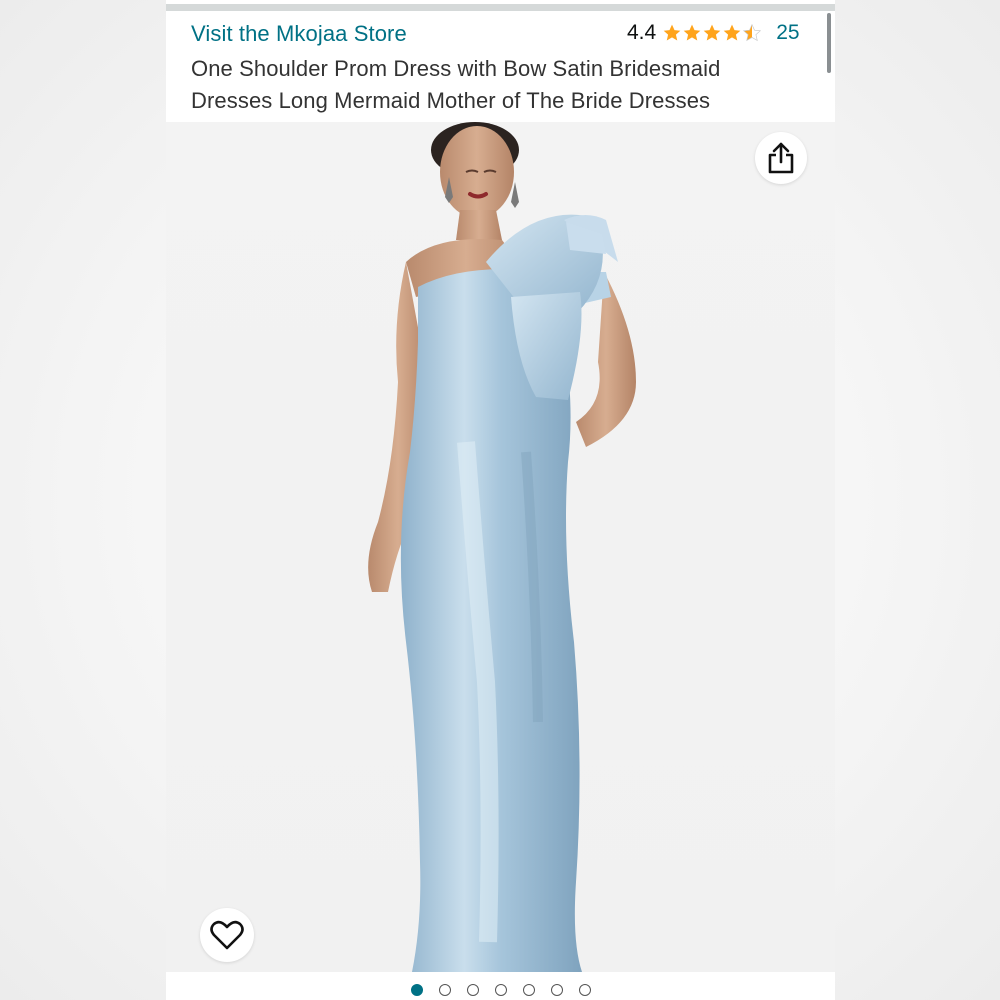  Describe the element at coordinates (642, 32) in the screenshot. I see `rating-value: 4.4` at that location.